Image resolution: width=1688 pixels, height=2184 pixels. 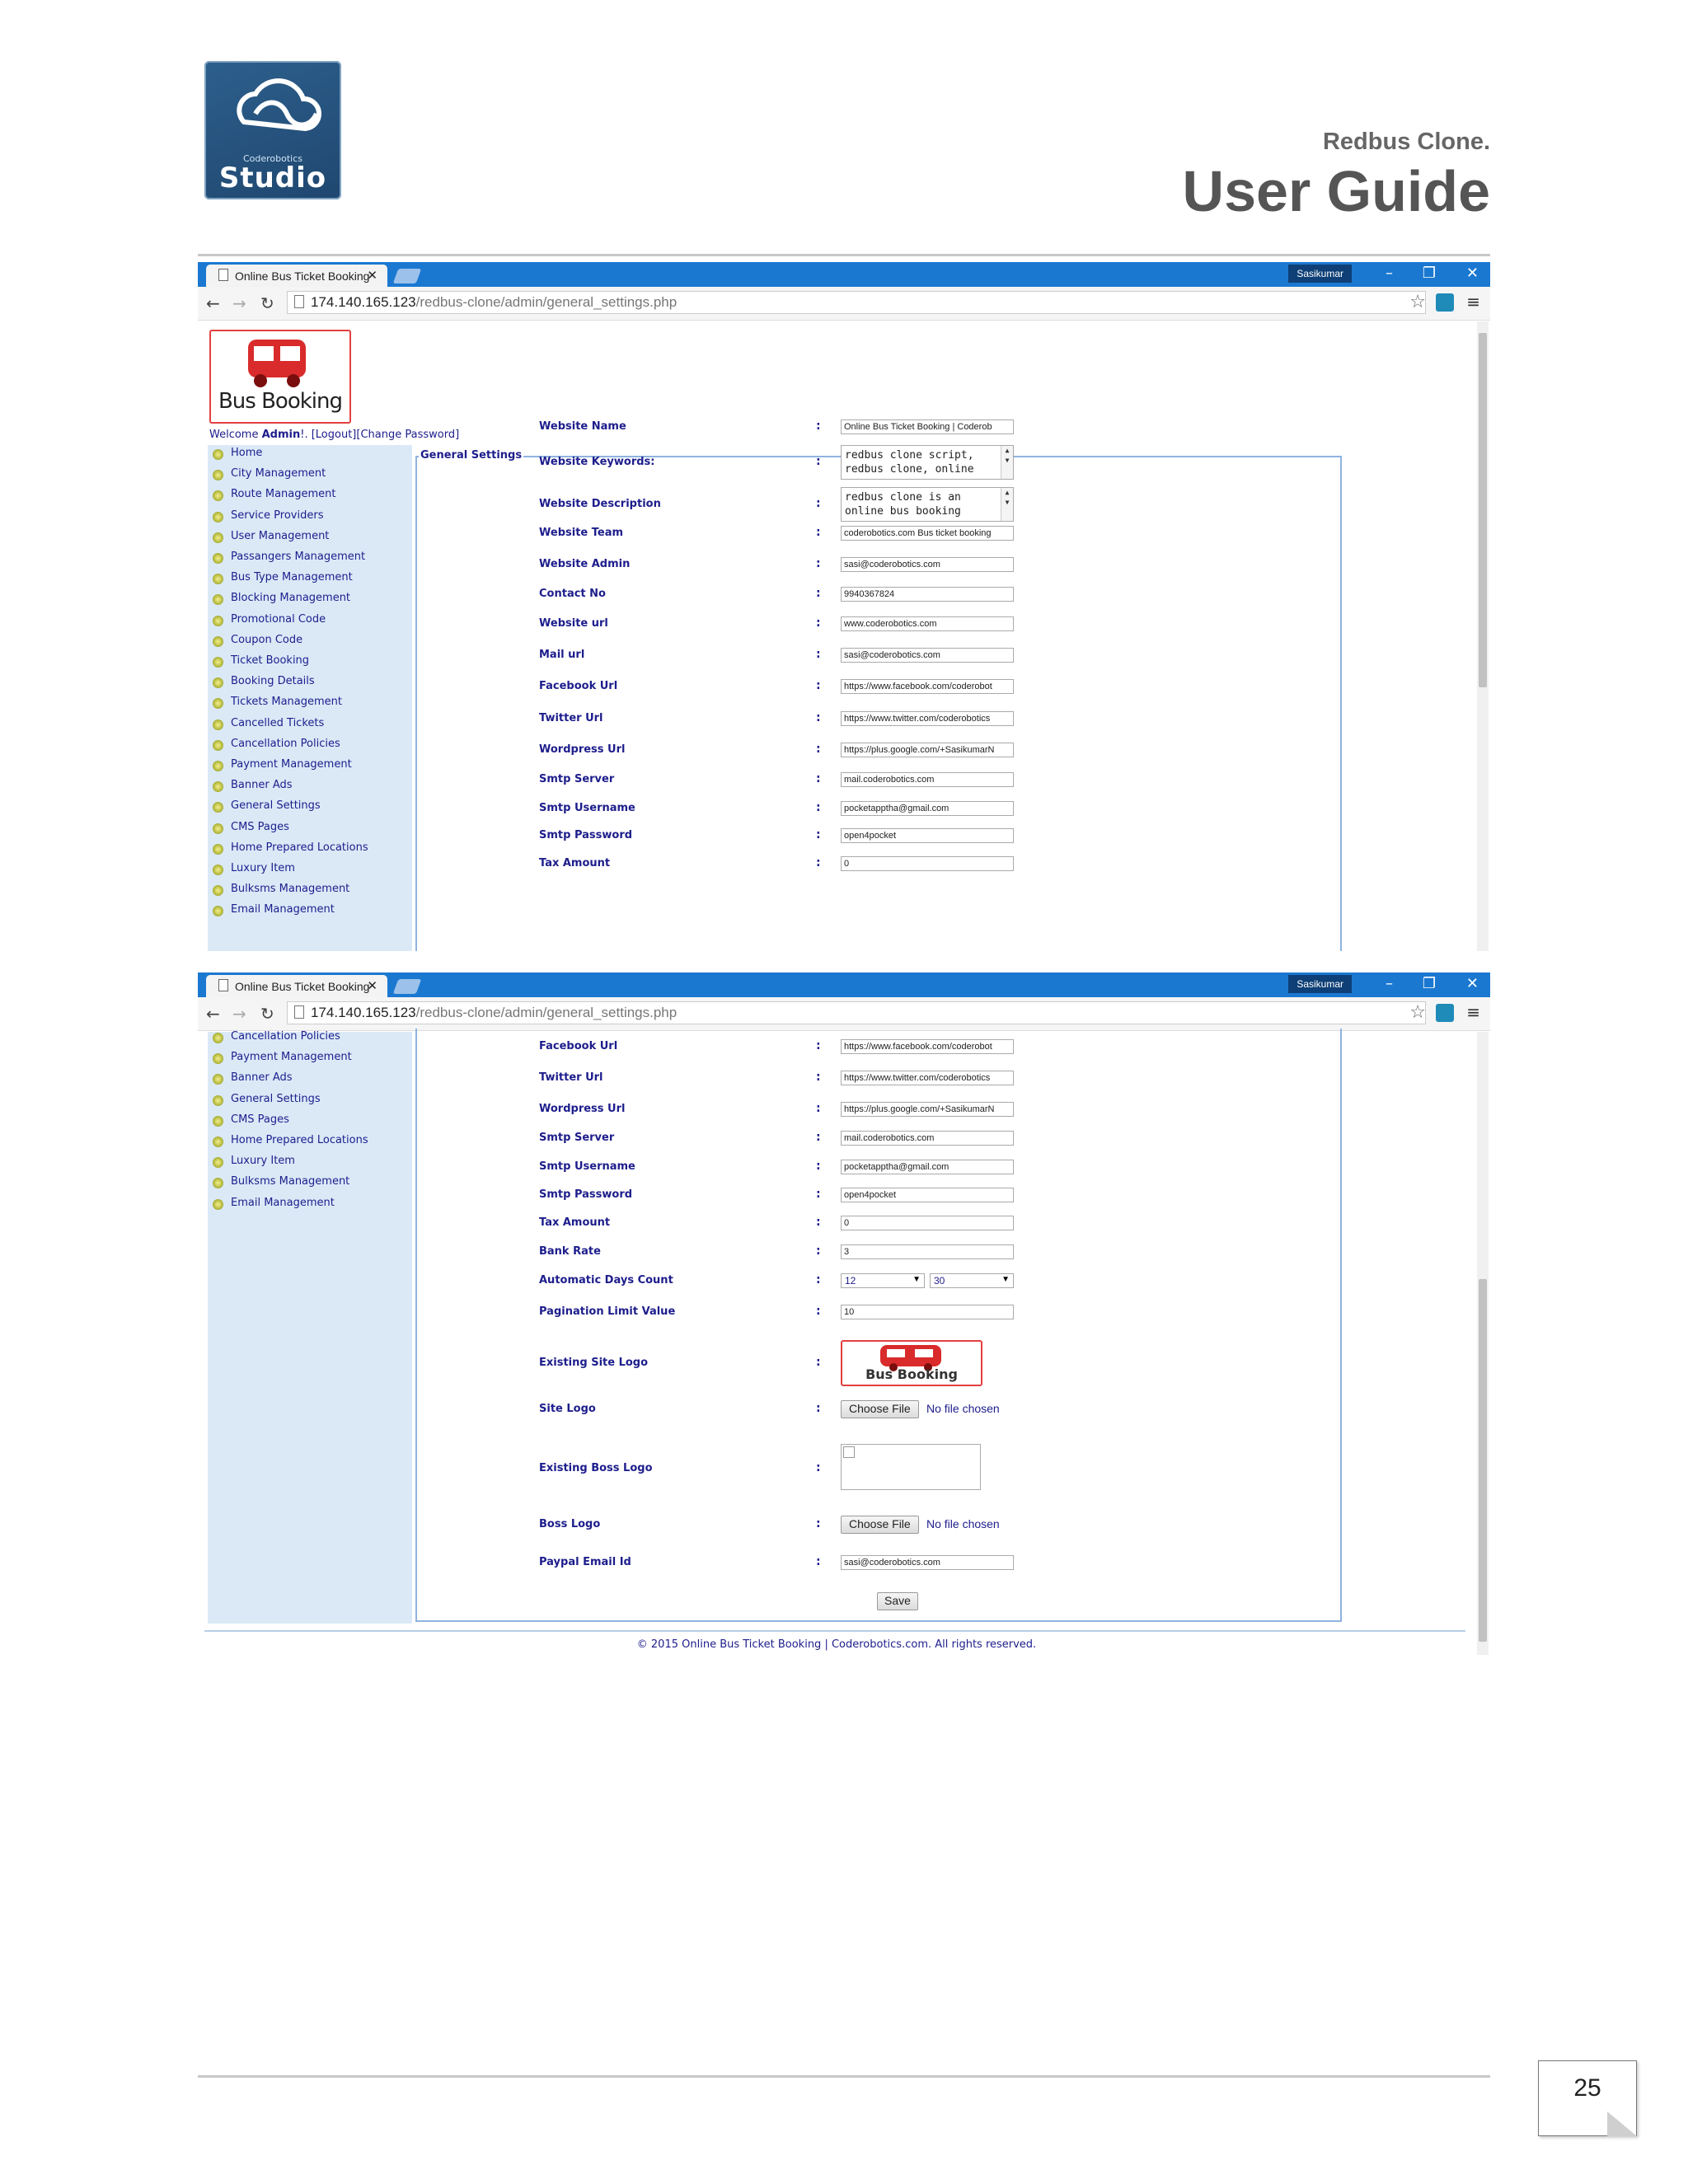 What do you see at coordinates (927, 1312) in the screenshot?
I see `text-input: 10` at bounding box center [927, 1312].